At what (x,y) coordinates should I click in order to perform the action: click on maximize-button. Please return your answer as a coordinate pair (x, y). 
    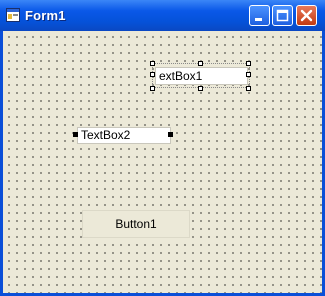
    Looking at the image, I should click on (282, 15).